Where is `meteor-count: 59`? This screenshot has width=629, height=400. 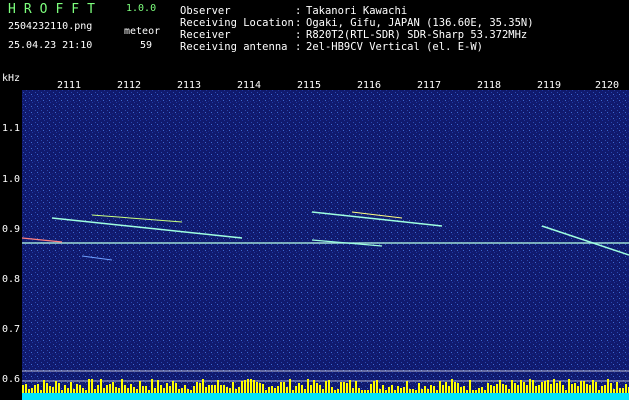
meteor-count: 59 is located at coordinates (146, 45).